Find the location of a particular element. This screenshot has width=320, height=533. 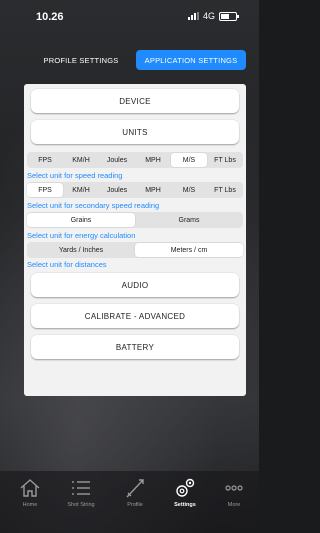

secondary-speed-unit-selector: FPS KM/H Joules MPH M/S FT Lbs is located at coordinates (135, 190).